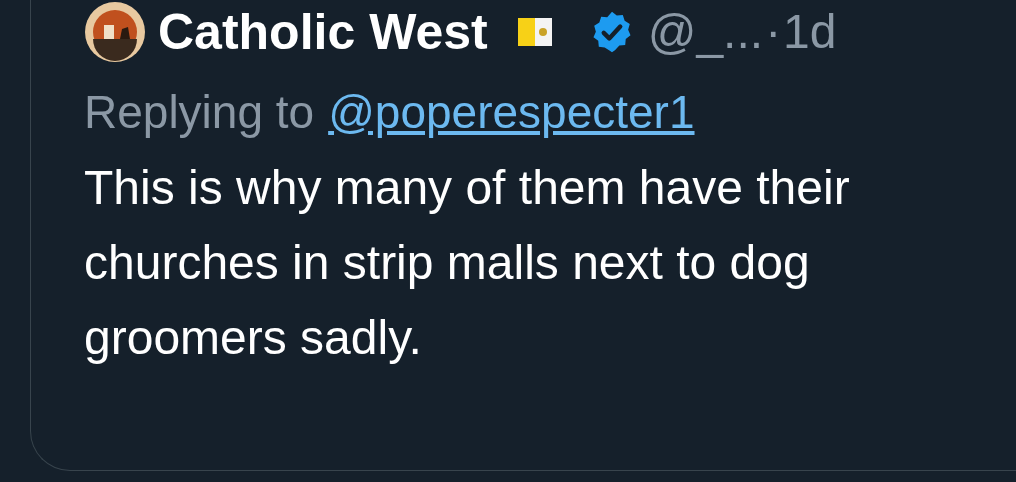  Describe the element at coordinates (534, 32) in the screenshot. I see `flag-icon` at that location.